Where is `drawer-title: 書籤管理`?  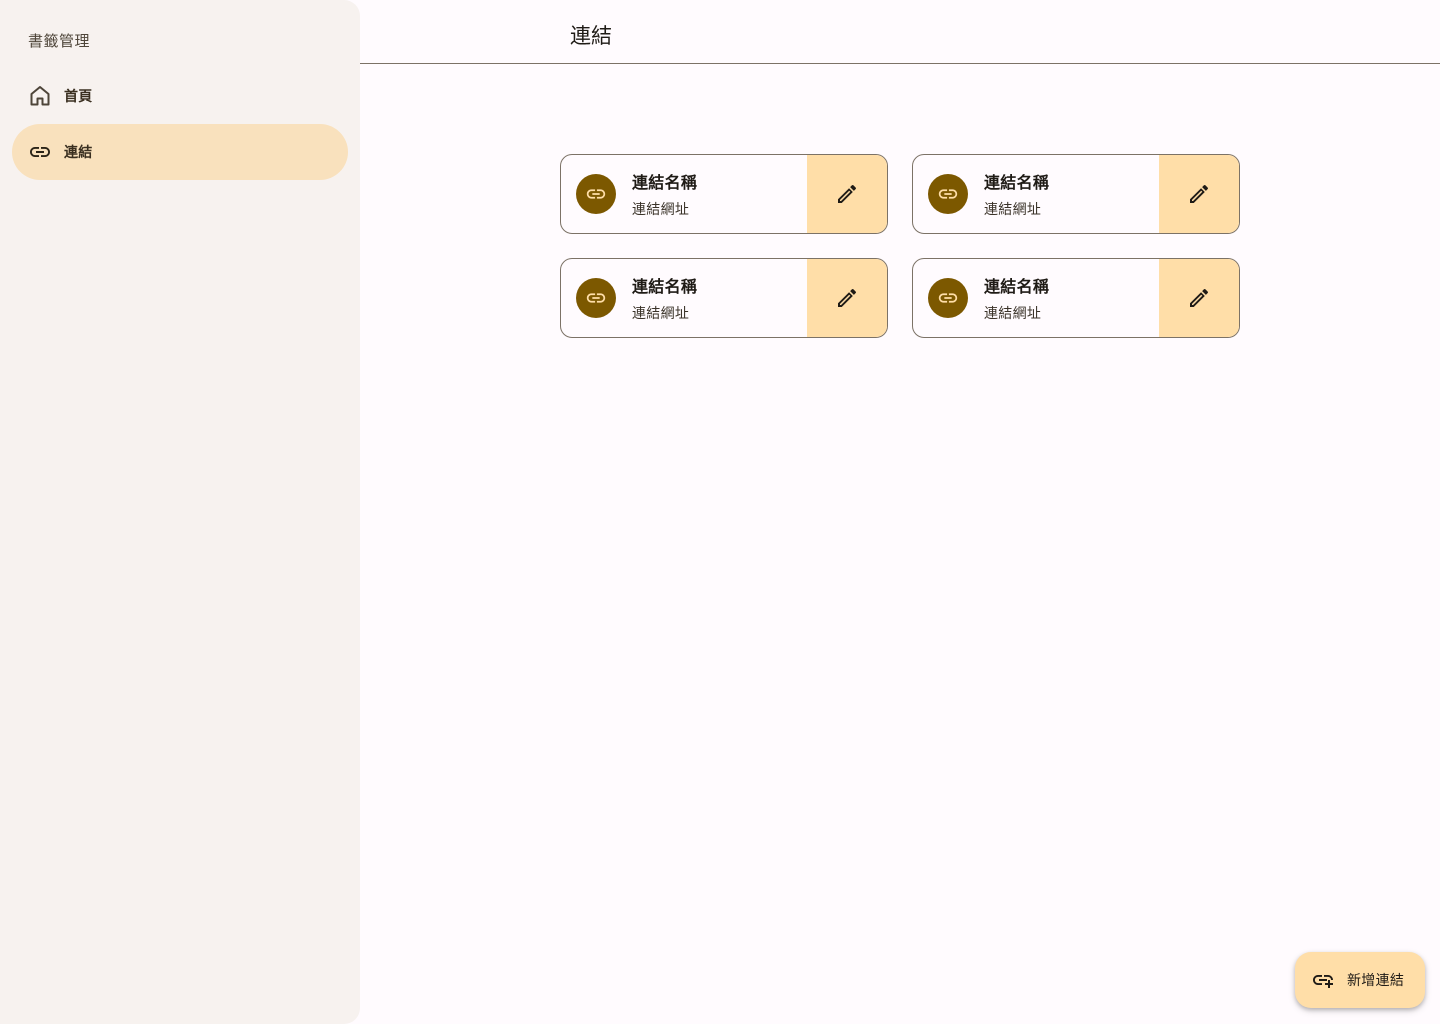 drawer-title: 書籤管理 is located at coordinates (59, 41).